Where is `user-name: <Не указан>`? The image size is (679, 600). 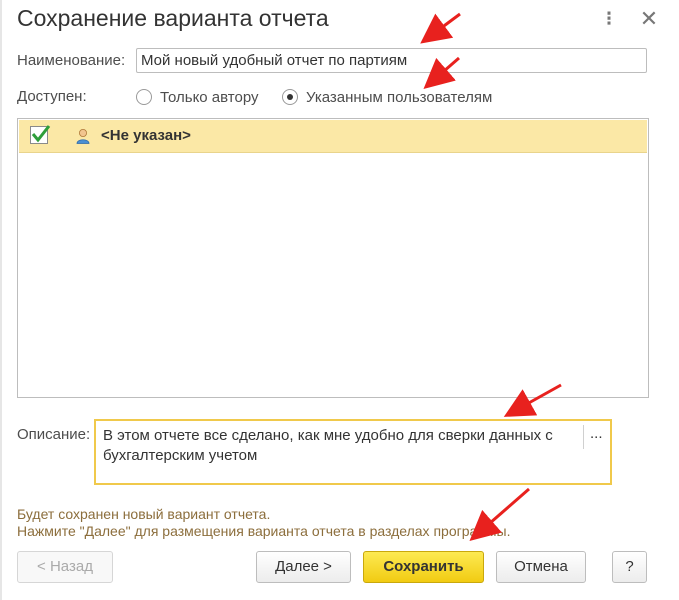 user-name: <Не указан> is located at coordinates (146, 135).